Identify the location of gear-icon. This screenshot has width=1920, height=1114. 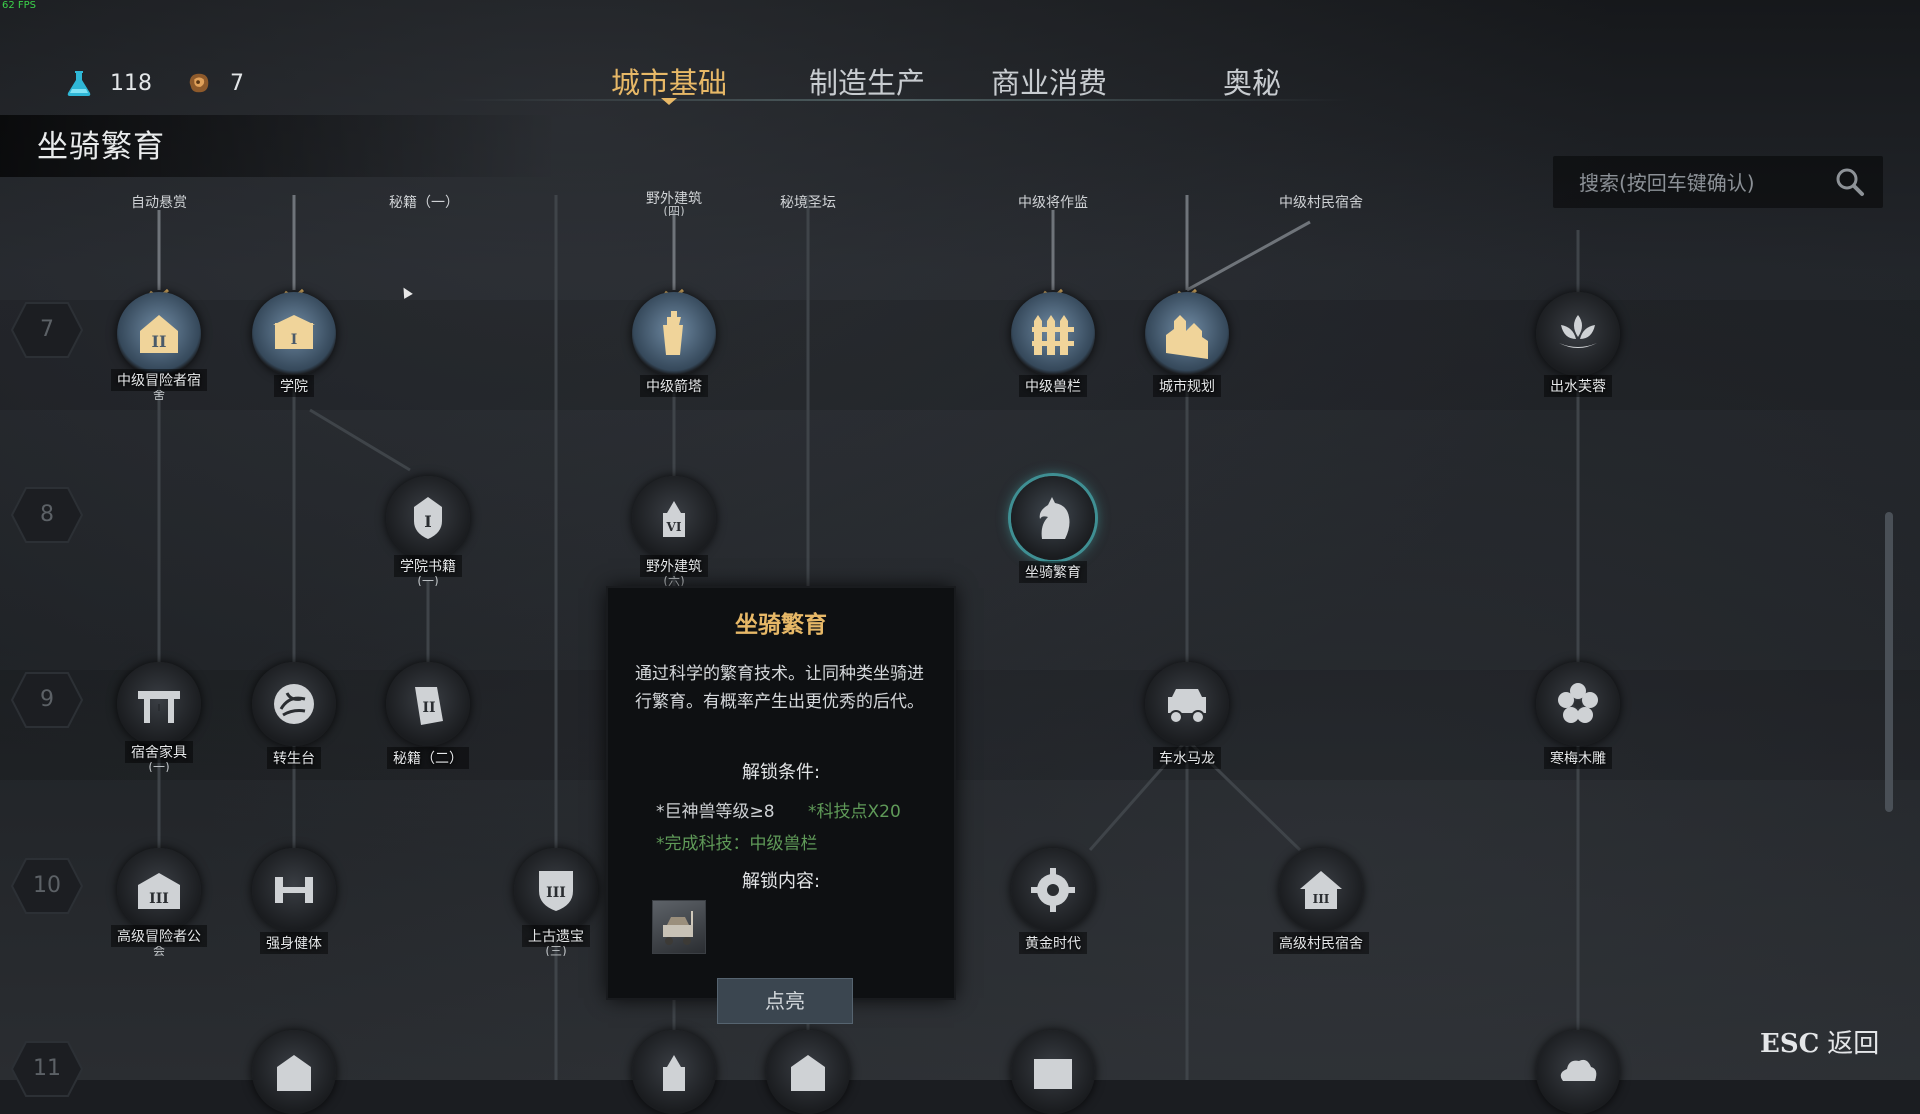
(1053, 890).